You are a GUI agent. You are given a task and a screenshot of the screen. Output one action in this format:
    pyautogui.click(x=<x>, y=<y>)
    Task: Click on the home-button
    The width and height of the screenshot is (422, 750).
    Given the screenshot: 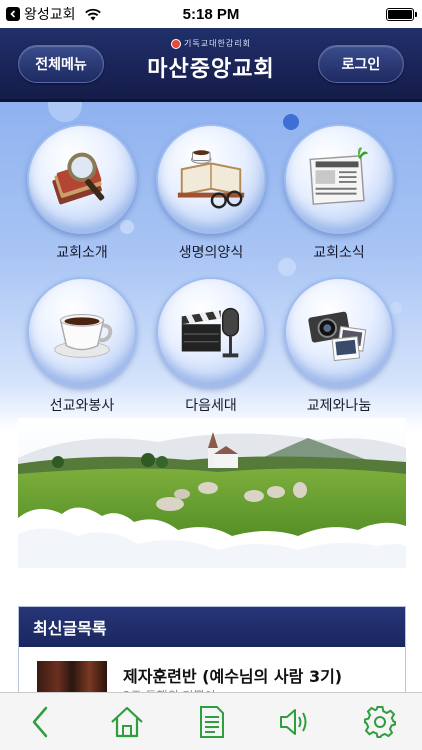 What is the action you would take?
    pyautogui.click(x=127, y=722)
    